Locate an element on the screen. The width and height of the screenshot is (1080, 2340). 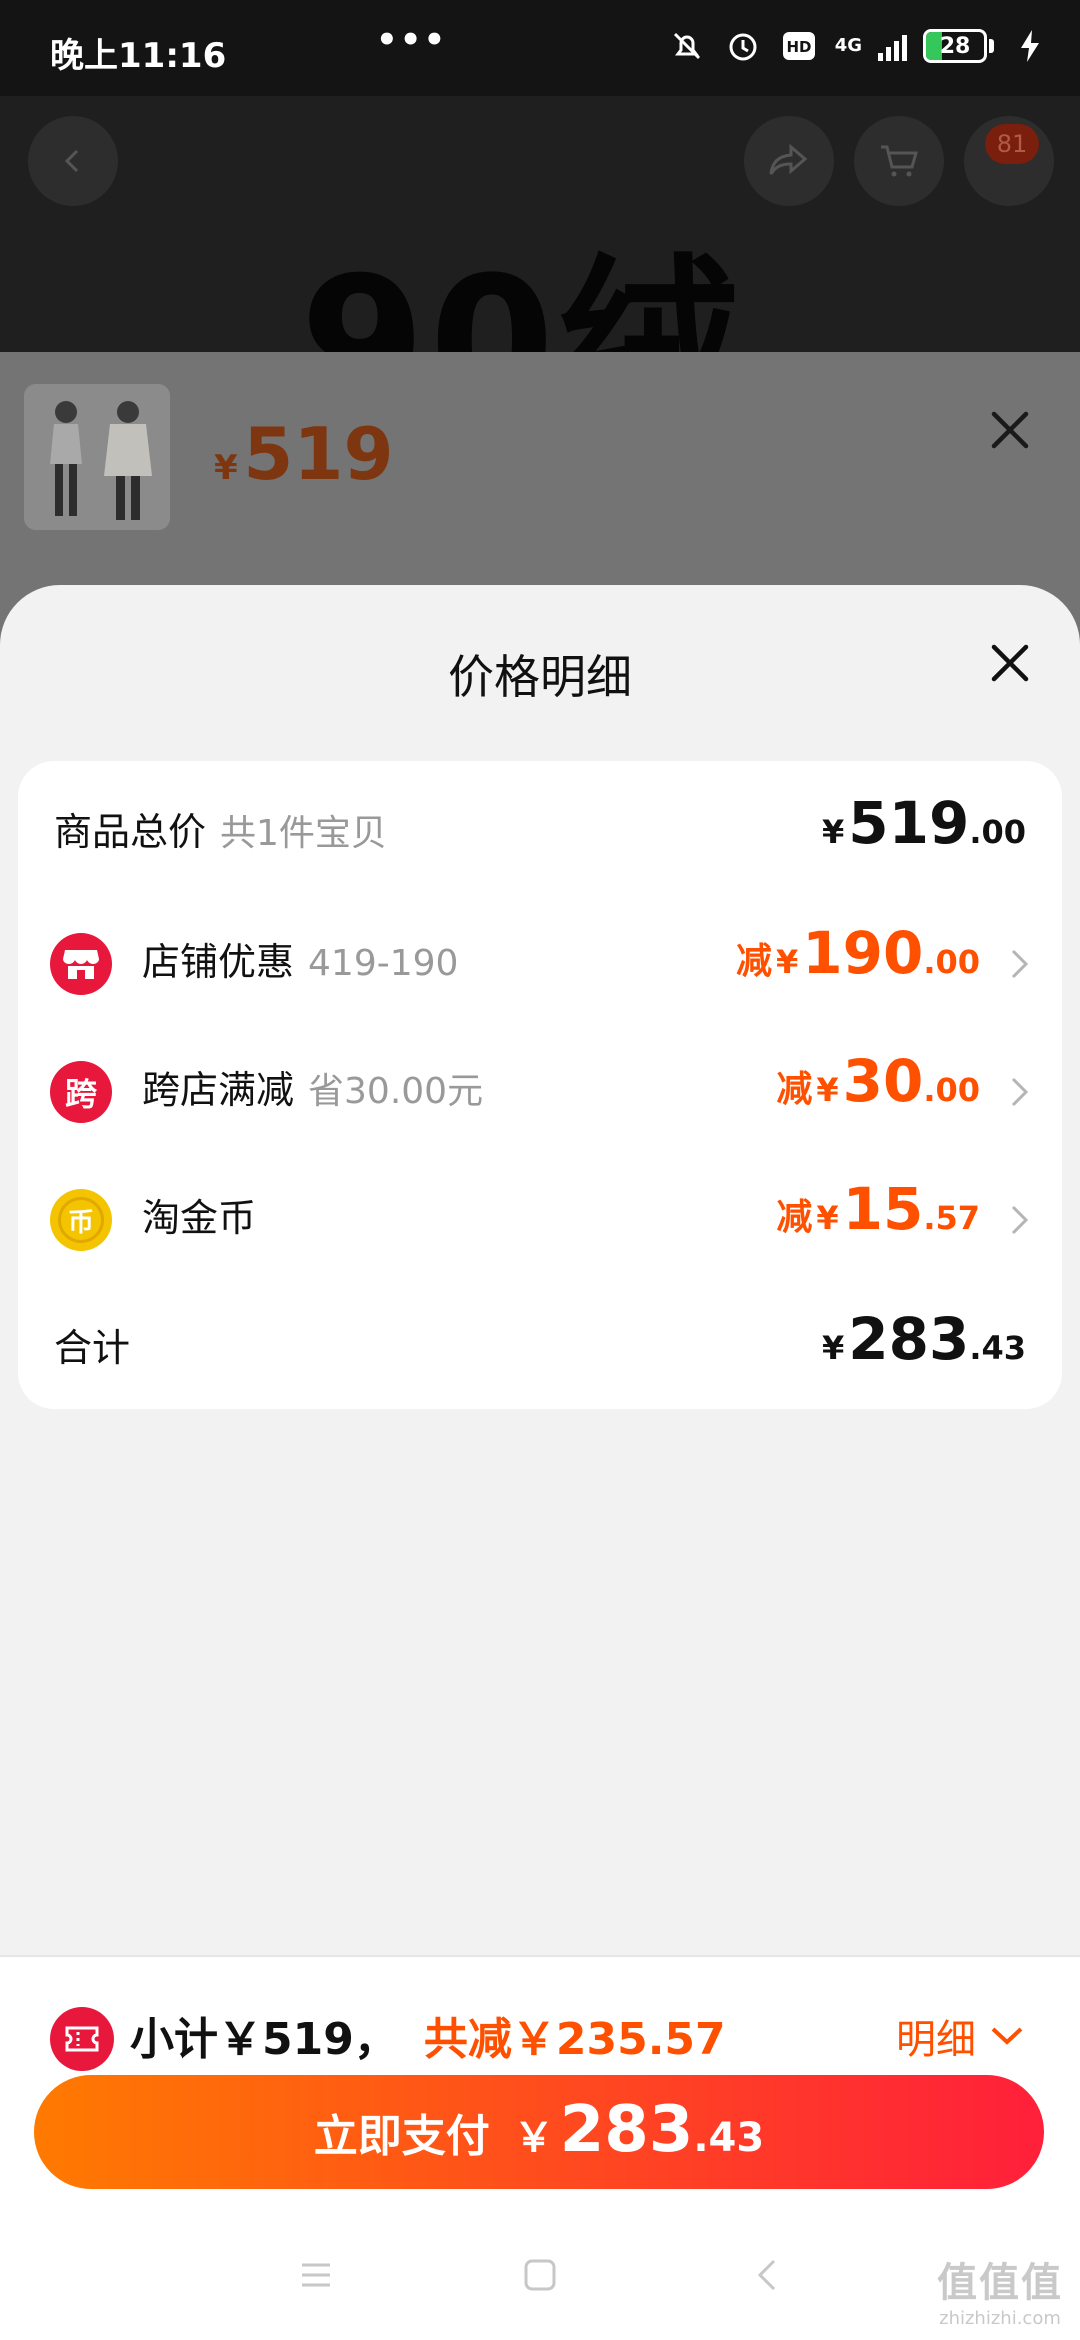
shop-discount-rule: 419-190 is located at coordinates (383, 963).